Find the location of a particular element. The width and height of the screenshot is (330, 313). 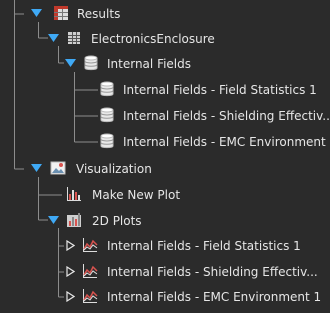

tree-node-label: Make New Plot is located at coordinates (136, 195).